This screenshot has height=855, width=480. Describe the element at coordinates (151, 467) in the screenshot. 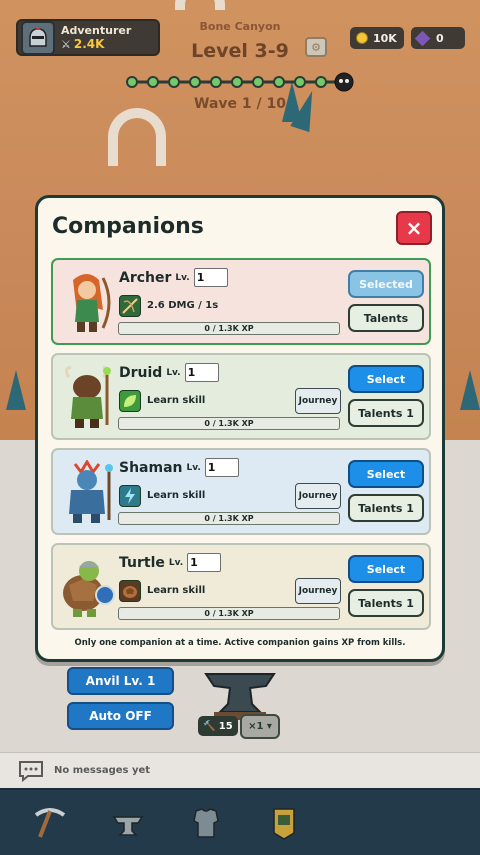

I see `companion-name: Shaman` at that location.